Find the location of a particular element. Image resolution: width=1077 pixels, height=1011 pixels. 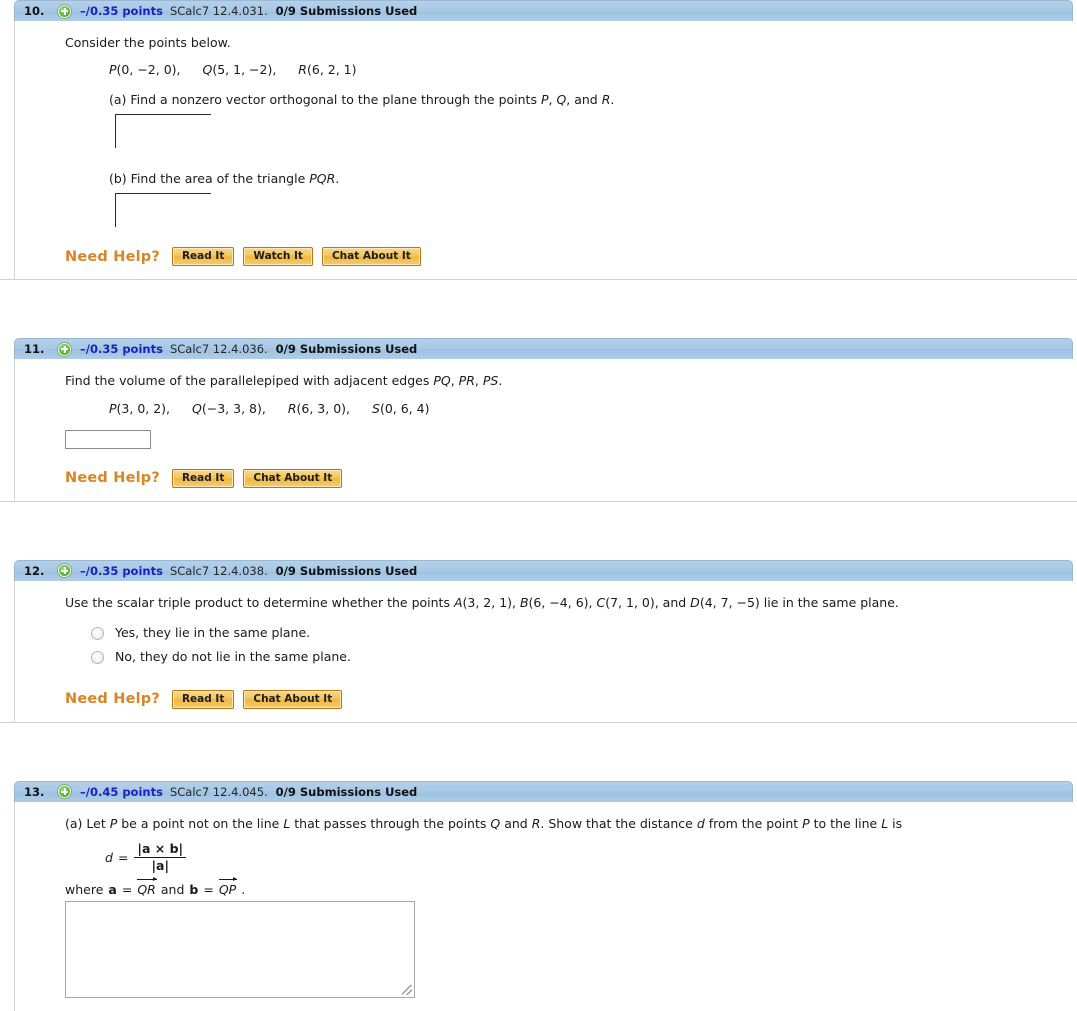

point-p: P(0, −2, 0), is located at coordinates (145, 70).